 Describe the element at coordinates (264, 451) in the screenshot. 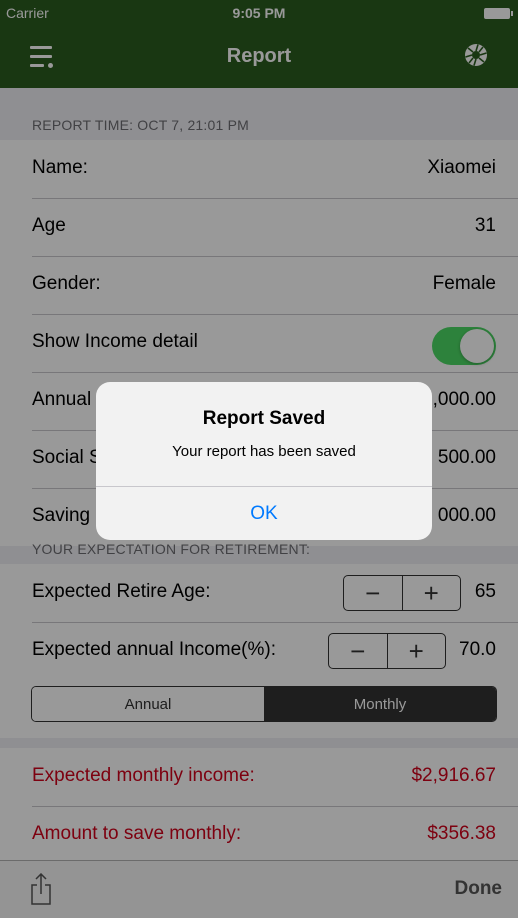

I see `alert-message: Your report has been saved` at that location.